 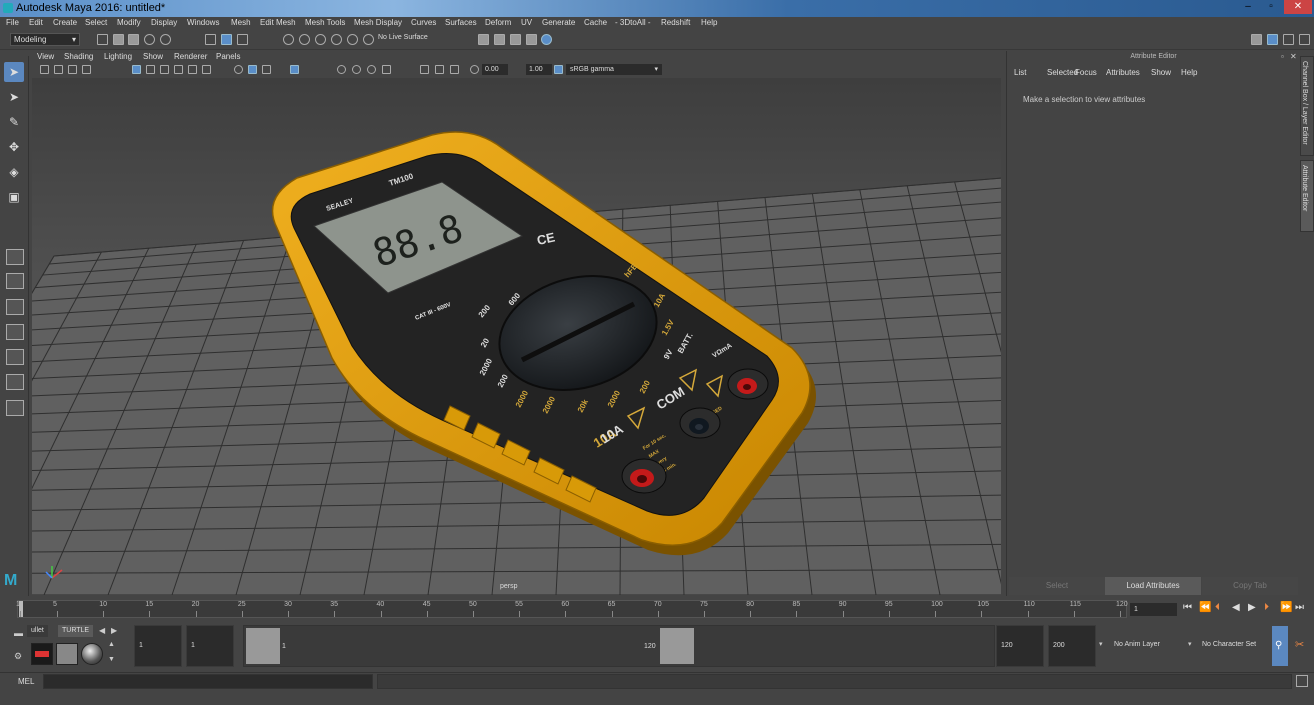 I want to click on menu-mesh-display: Mesh Display, so click(x=378, y=22).